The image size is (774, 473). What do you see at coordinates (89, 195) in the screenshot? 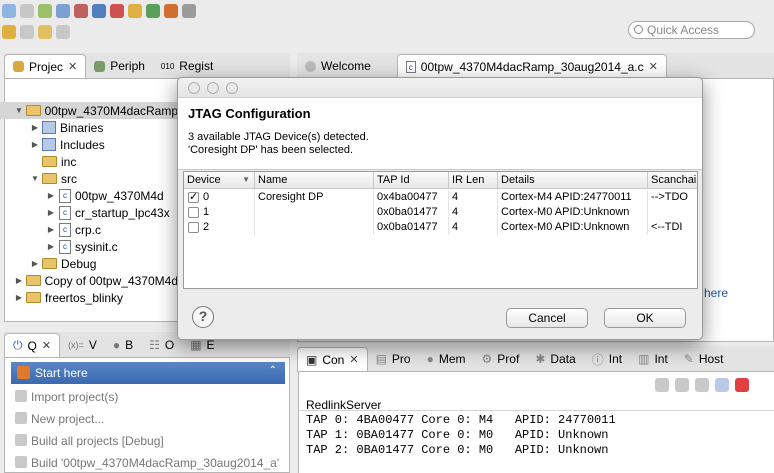
I see `tree-item: ▶ c 00tpw_4370M4d` at bounding box center [89, 195].